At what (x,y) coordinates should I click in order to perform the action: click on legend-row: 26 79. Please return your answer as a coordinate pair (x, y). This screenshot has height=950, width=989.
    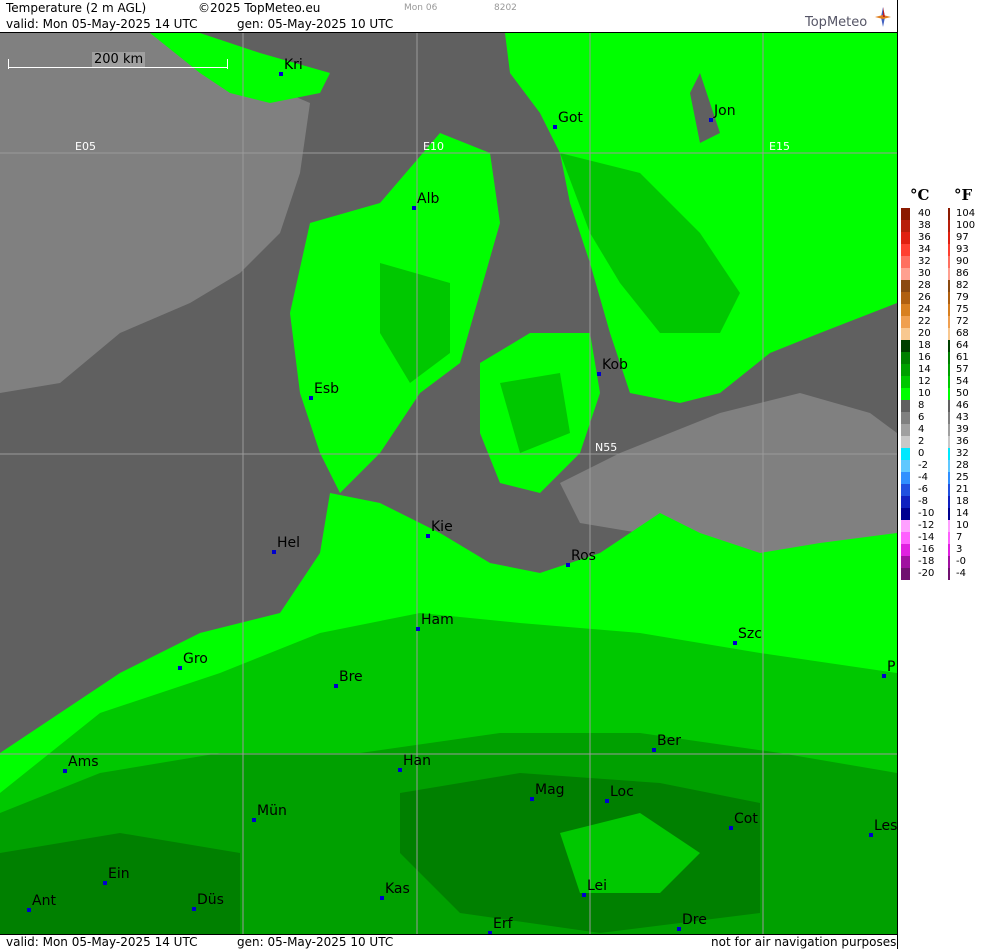
    Looking at the image, I should click on (943, 298).